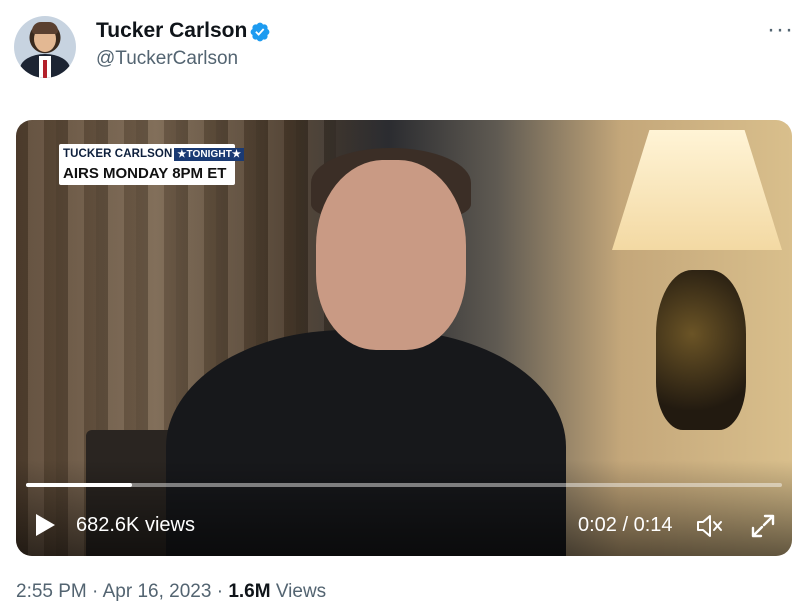 The width and height of the screenshot is (800, 616). What do you see at coordinates (145, 173) in the screenshot?
I see `chyron-airtime: AIRS MONDAY 8PM ET` at bounding box center [145, 173].